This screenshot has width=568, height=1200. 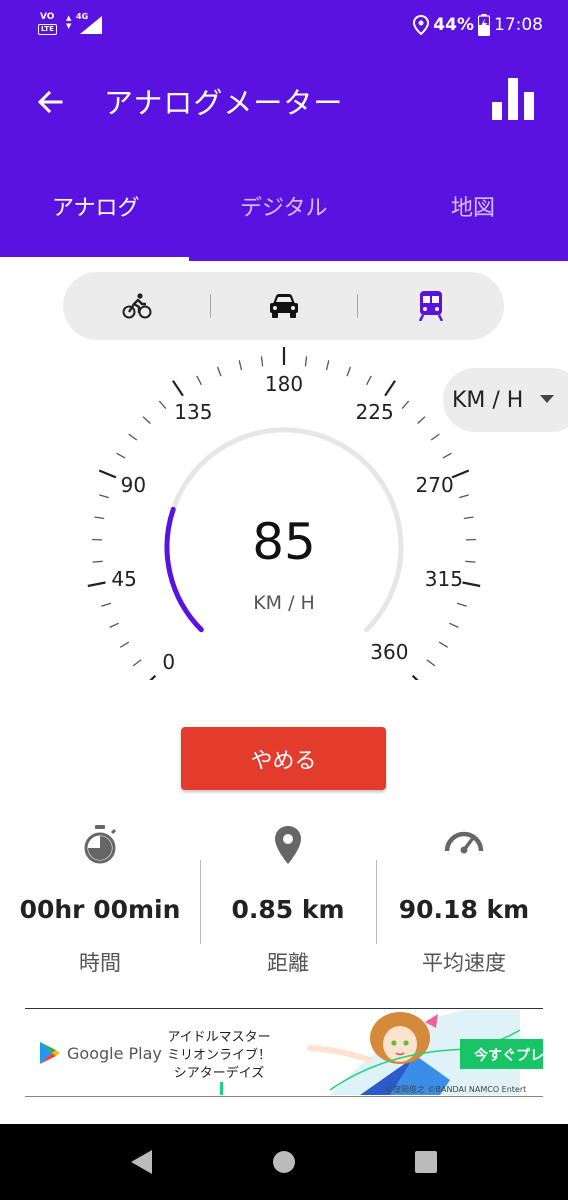 What do you see at coordinates (434, 484) in the screenshot?
I see `gauge-tick-label: 270` at bounding box center [434, 484].